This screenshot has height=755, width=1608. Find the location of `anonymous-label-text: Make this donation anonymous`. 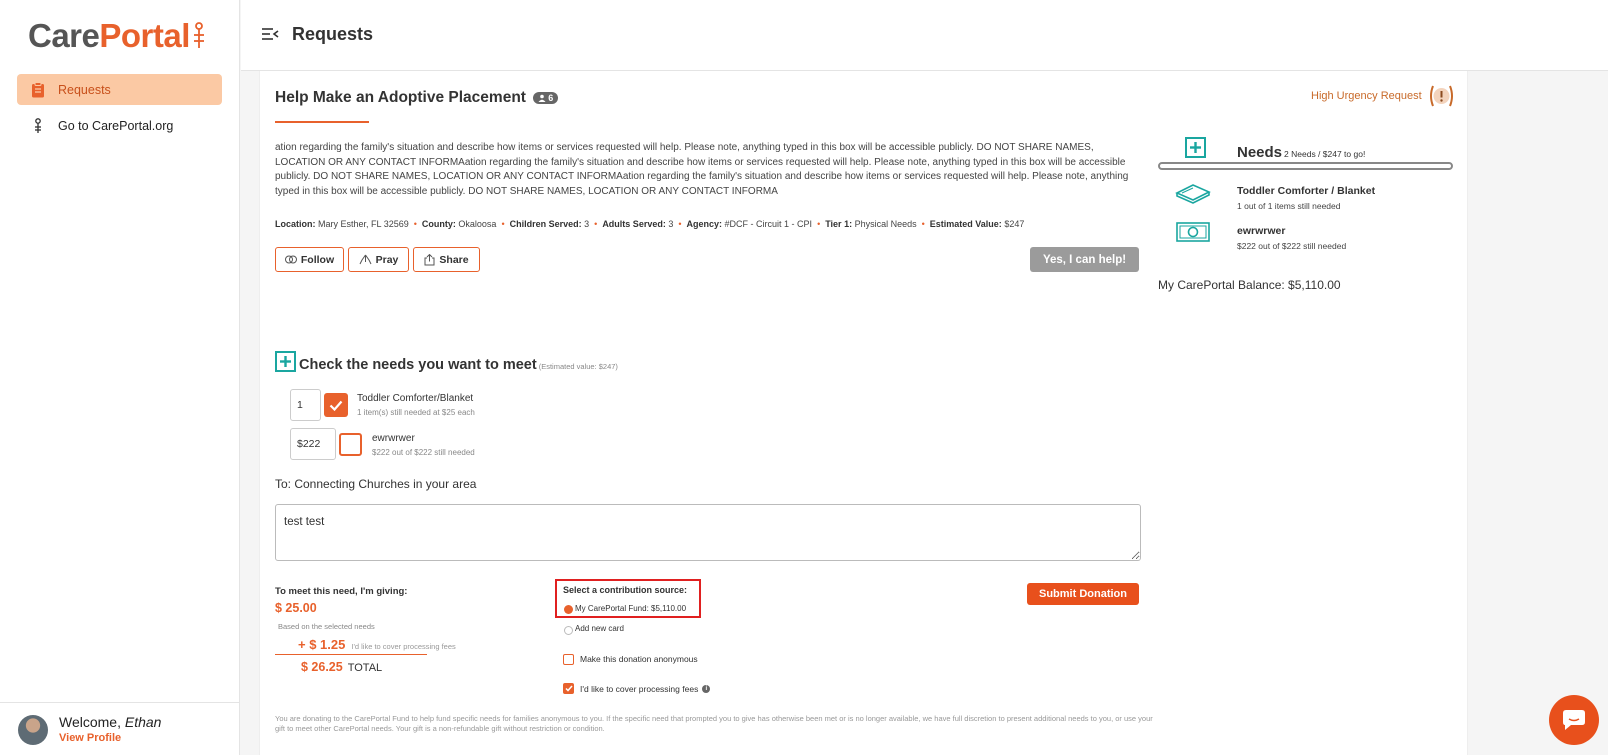

anonymous-label-text: Make this donation anonymous is located at coordinates (639, 659).